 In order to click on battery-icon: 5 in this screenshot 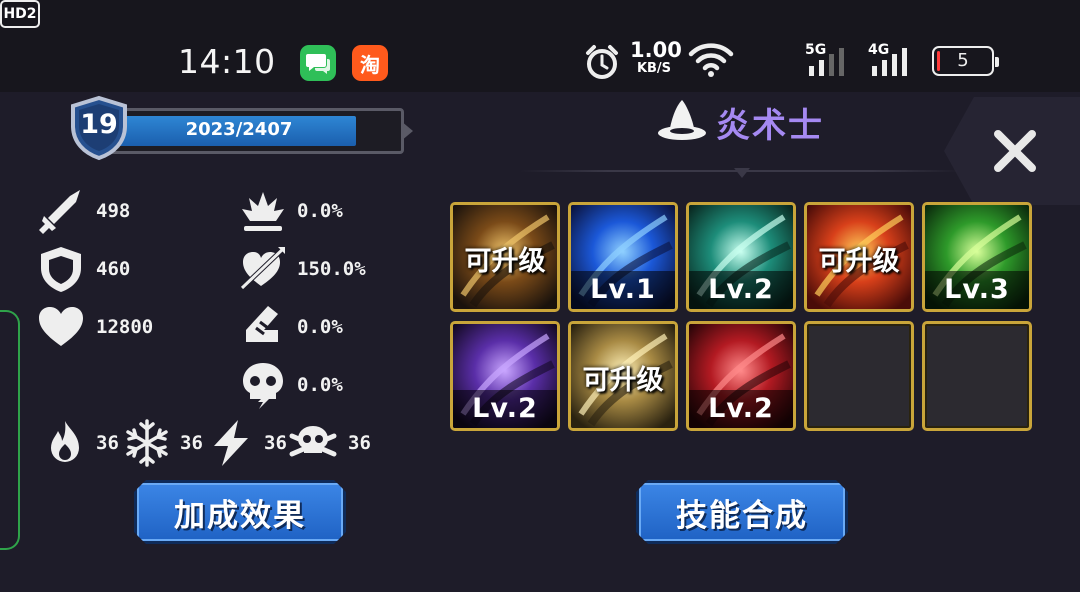, I will do `click(965, 61)`.